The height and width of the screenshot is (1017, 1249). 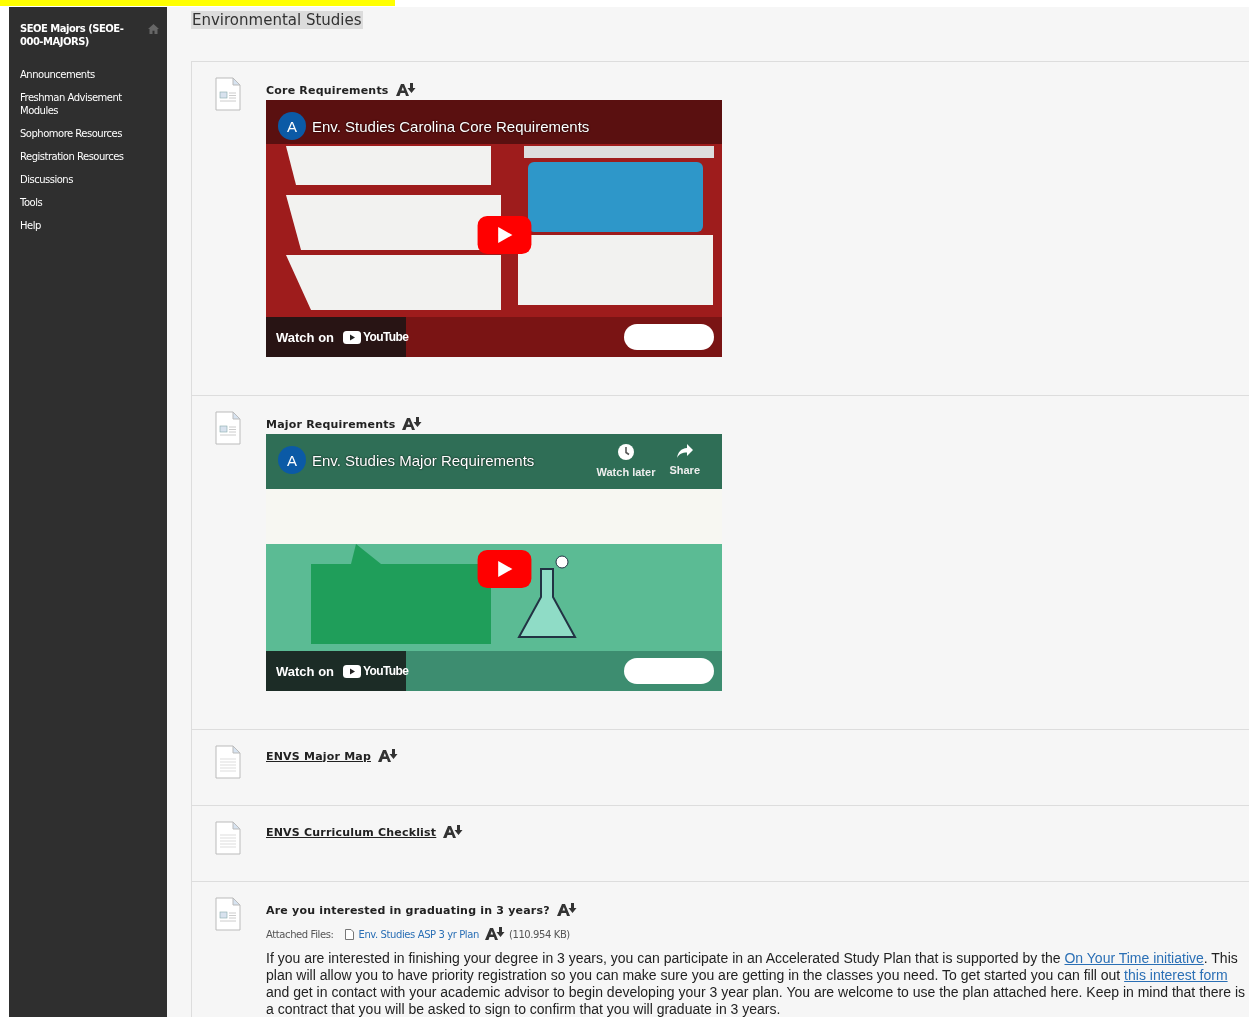 What do you see at coordinates (351, 832) in the screenshot?
I see `item-title-link: ENVS Curriculum Checklist` at bounding box center [351, 832].